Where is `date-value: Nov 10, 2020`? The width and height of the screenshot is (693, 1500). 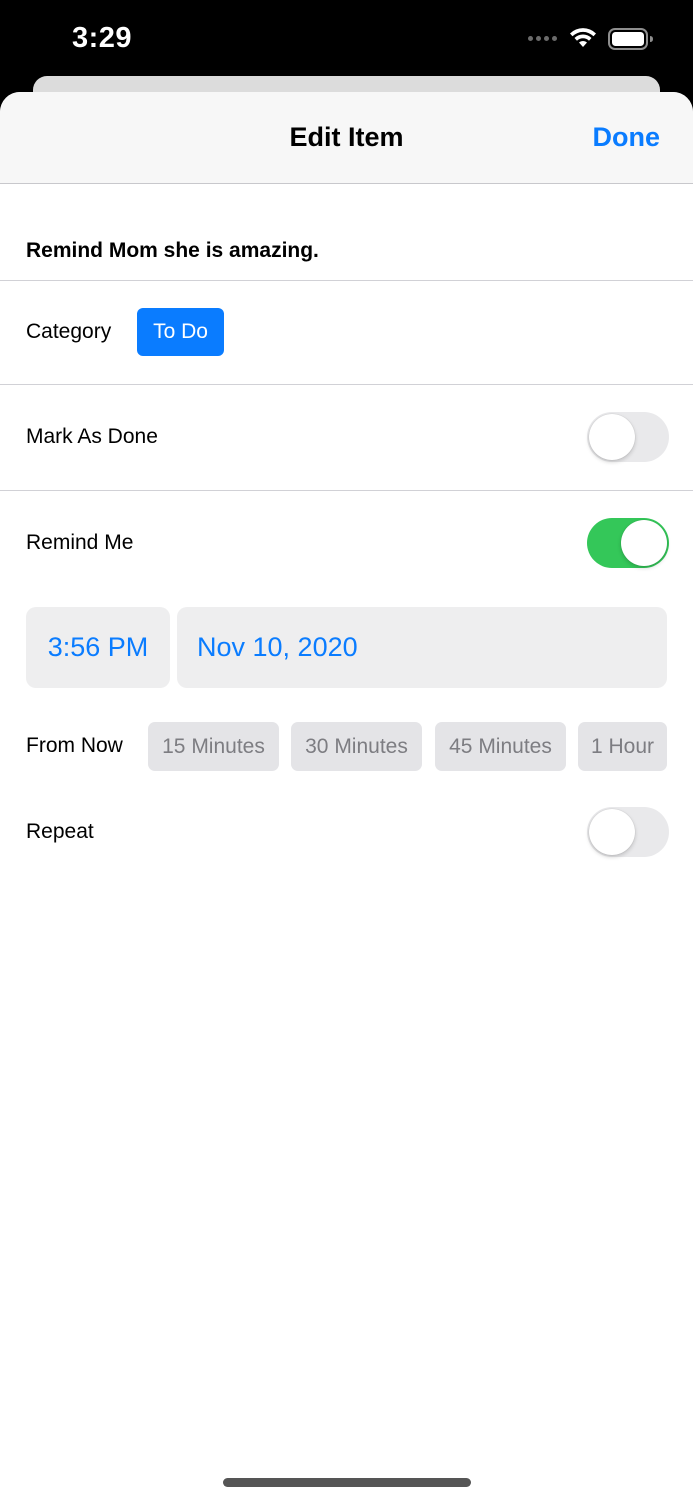
date-value: Nov 10, 2020 is located at coordinates (277, 647).